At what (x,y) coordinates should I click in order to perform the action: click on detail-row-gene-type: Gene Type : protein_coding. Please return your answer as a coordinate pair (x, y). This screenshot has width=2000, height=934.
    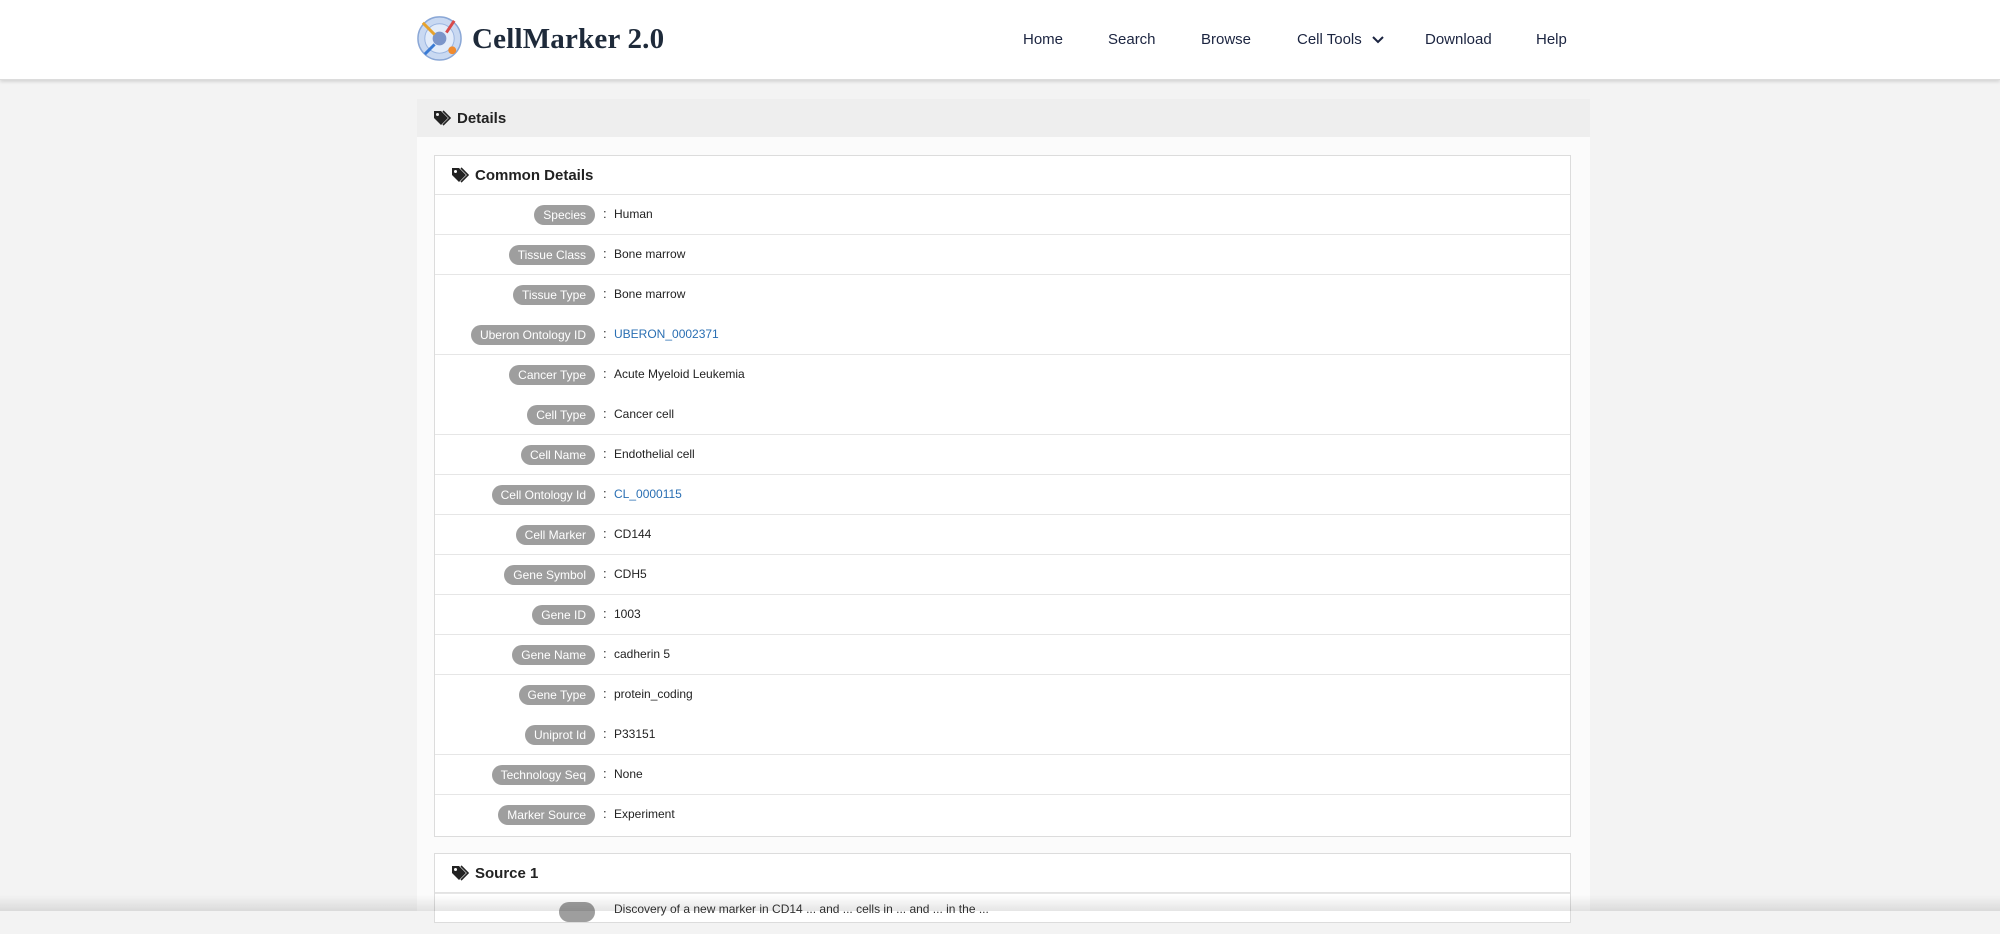
    Looking at the image, I should click on (1002, 695).